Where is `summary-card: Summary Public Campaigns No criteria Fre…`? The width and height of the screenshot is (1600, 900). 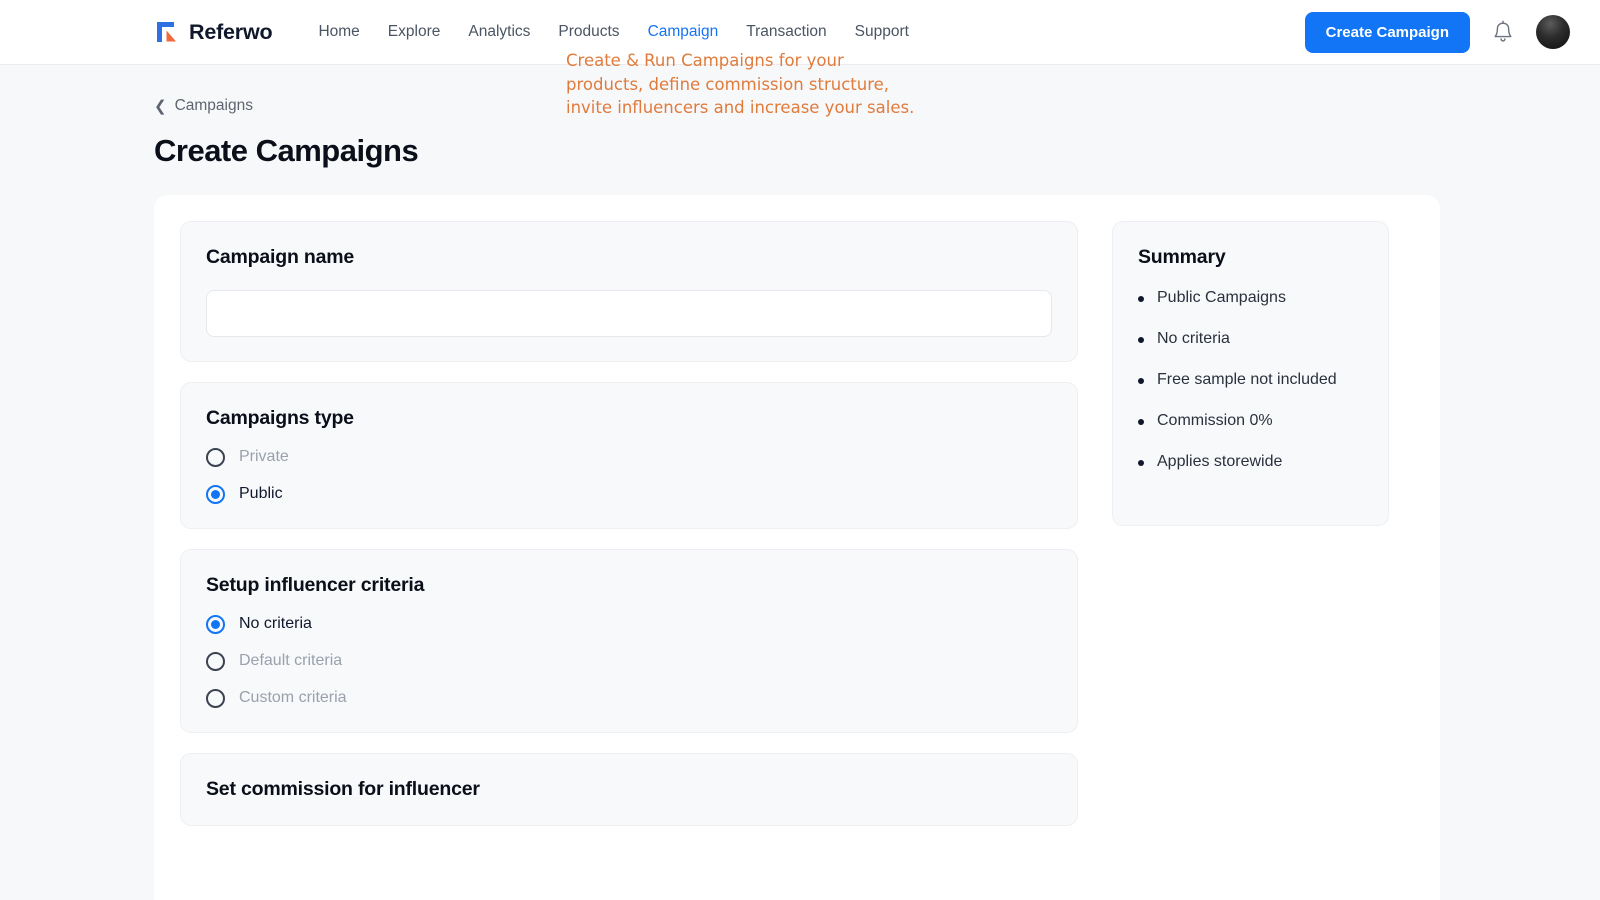
summary-card: Summary Public Campaigns No criteria Fre… is located at coordinates (1250, 373).